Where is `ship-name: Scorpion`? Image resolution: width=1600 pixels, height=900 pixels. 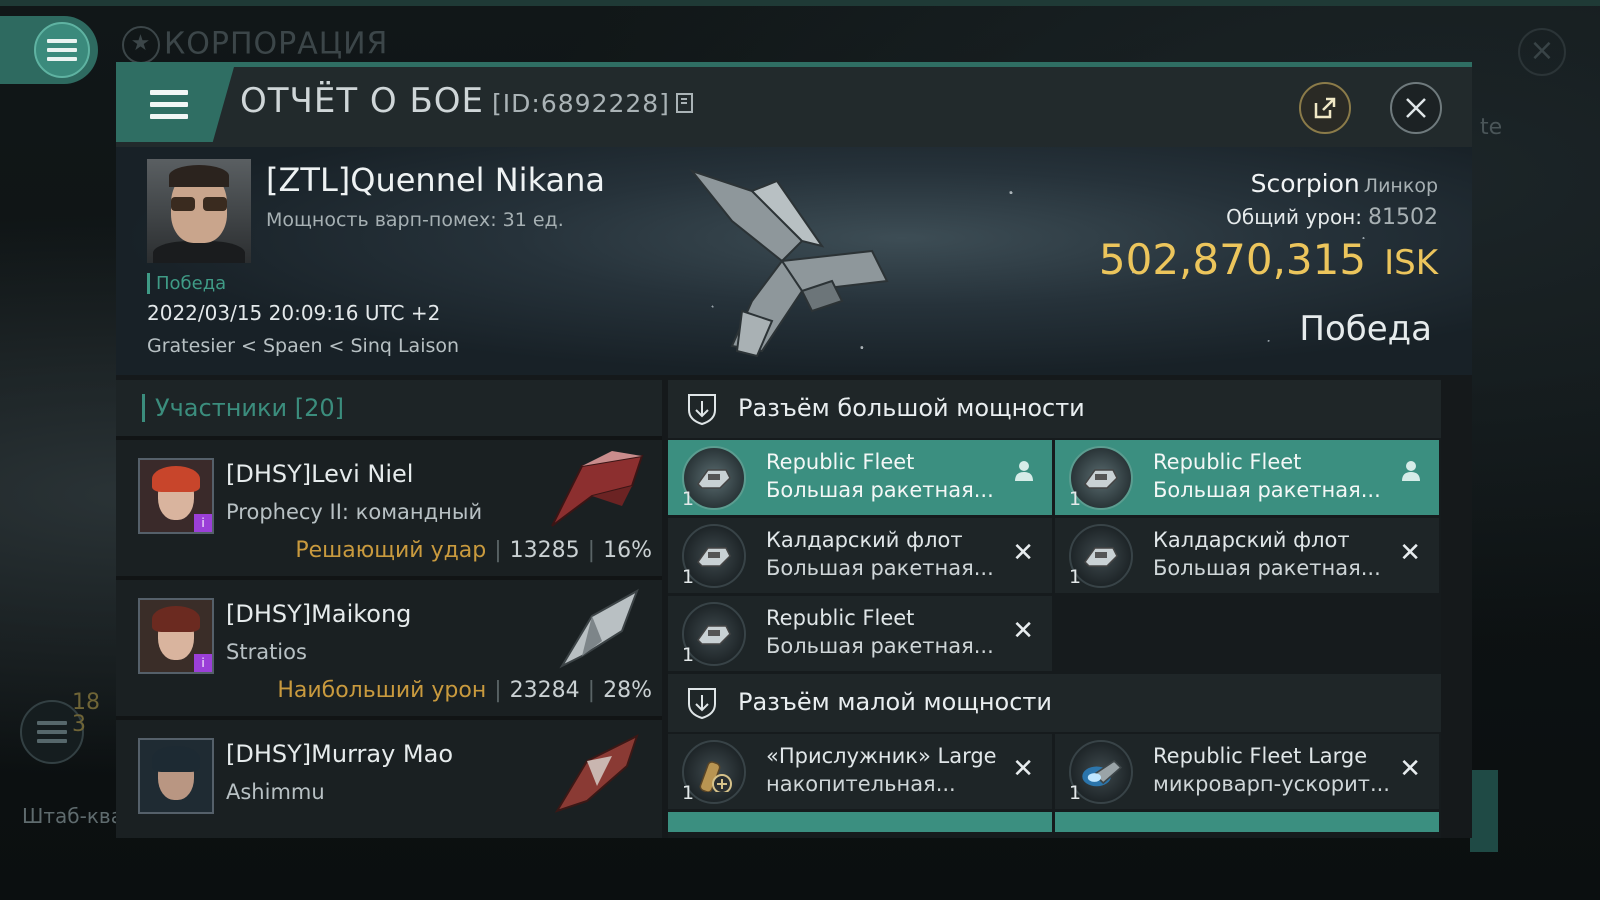 ship-name: Scorpion is located at coordinates (1305, 183).